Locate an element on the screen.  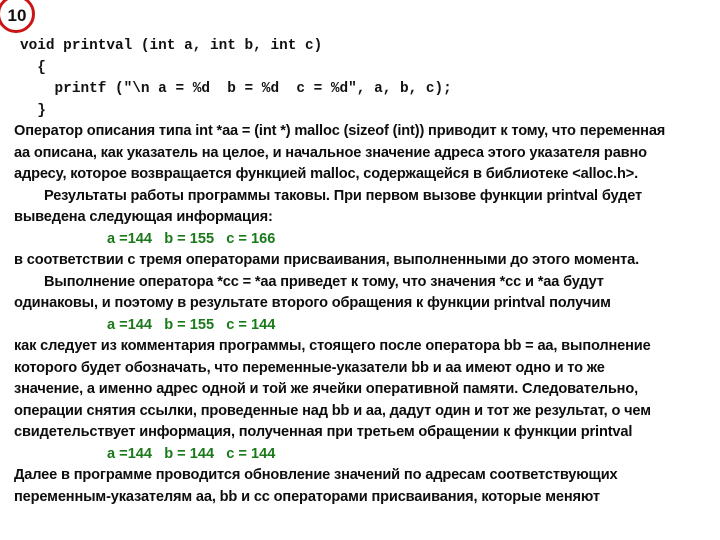
slide-number-label: 10 is located at coordinates (17, 15).